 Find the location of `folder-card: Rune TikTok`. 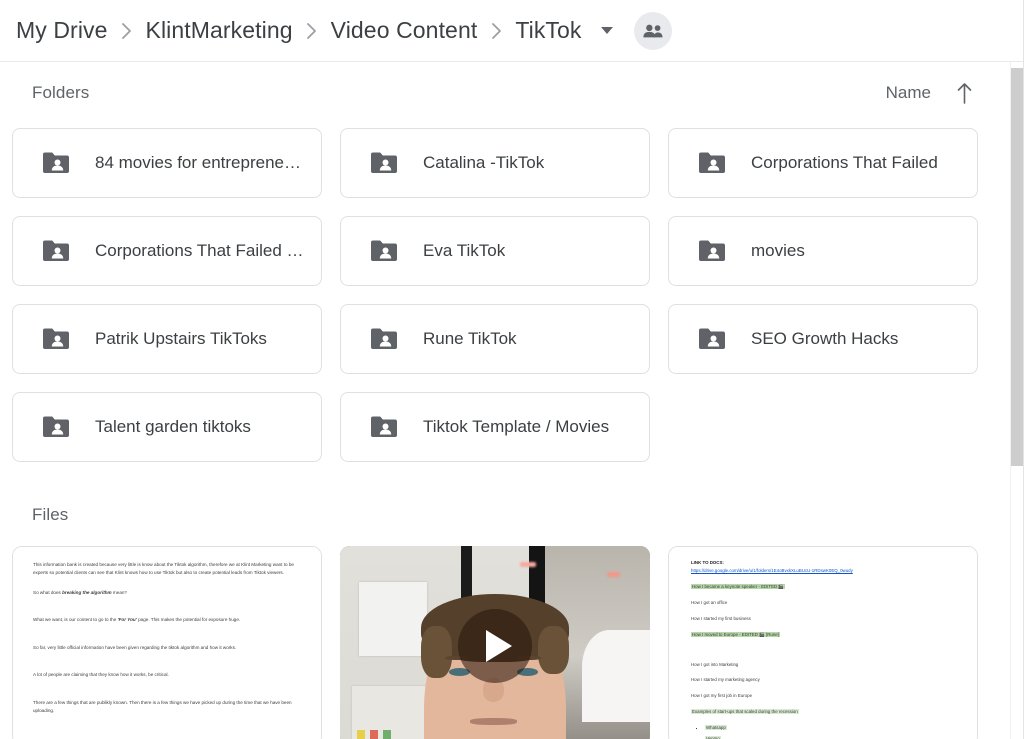

folder-card: Rune TikTok is located at coordinates (495, 339).